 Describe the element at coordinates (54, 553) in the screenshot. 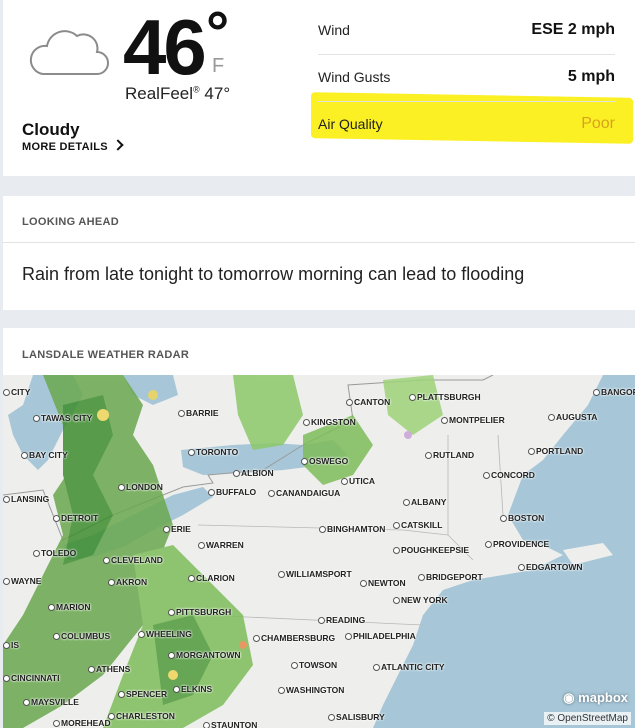

I see `city-label: TOLEDO` at that location.